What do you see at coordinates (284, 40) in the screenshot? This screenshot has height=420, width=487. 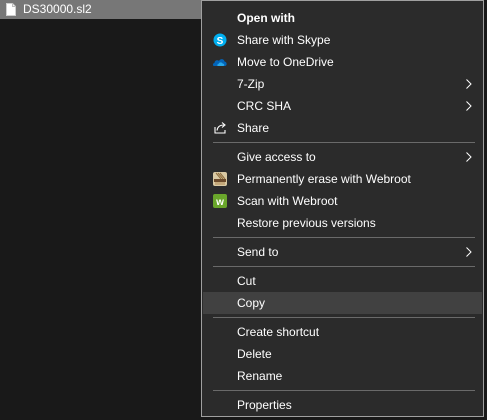 I see `menu-item-label: Share with Skype` at bounding box center [284, 40].